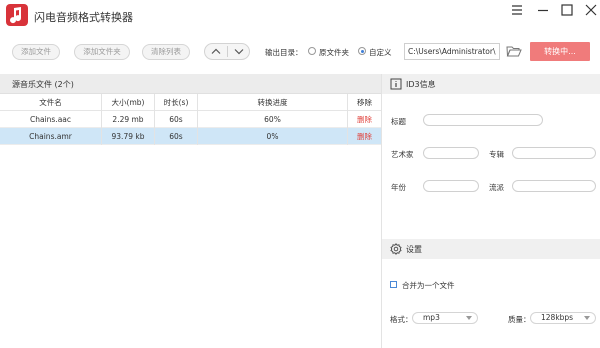  Describe the element at coordinates (414, 249) in the screenshot. I see `settings-title: 设置` at that location.